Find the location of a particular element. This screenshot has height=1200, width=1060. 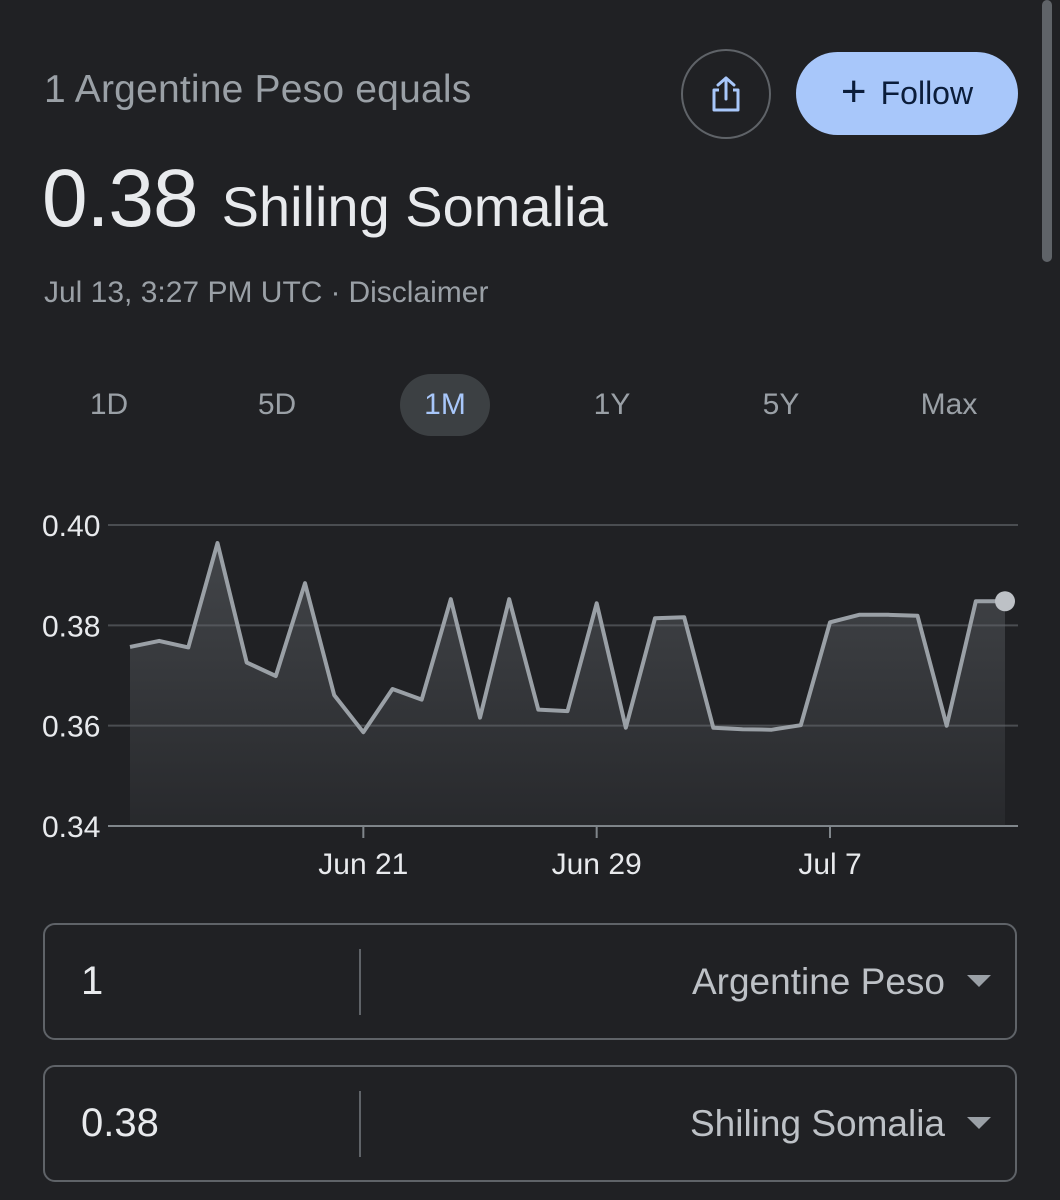

y-tick-label: 0.40 is located at coordinates (71, 526).